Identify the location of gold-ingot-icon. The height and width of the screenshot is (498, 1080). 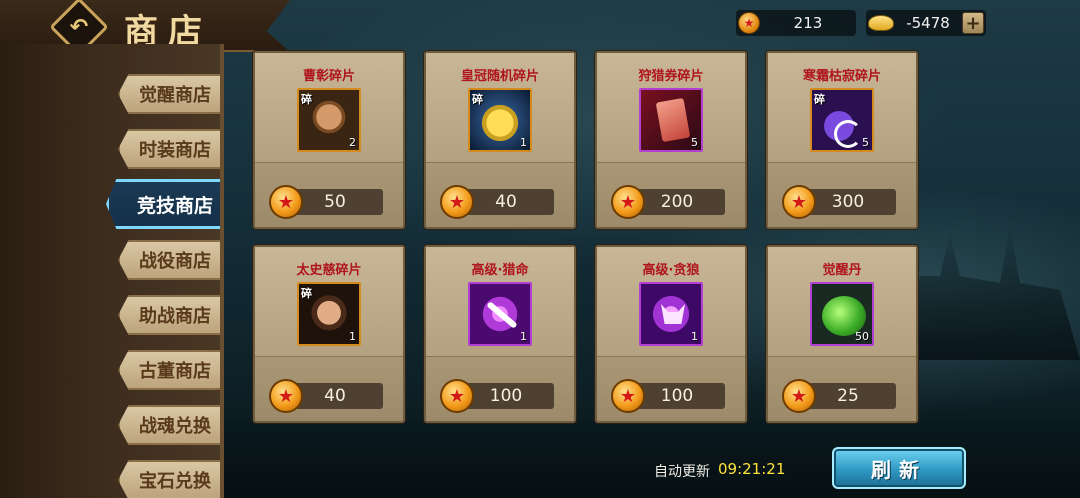
(881, 23).